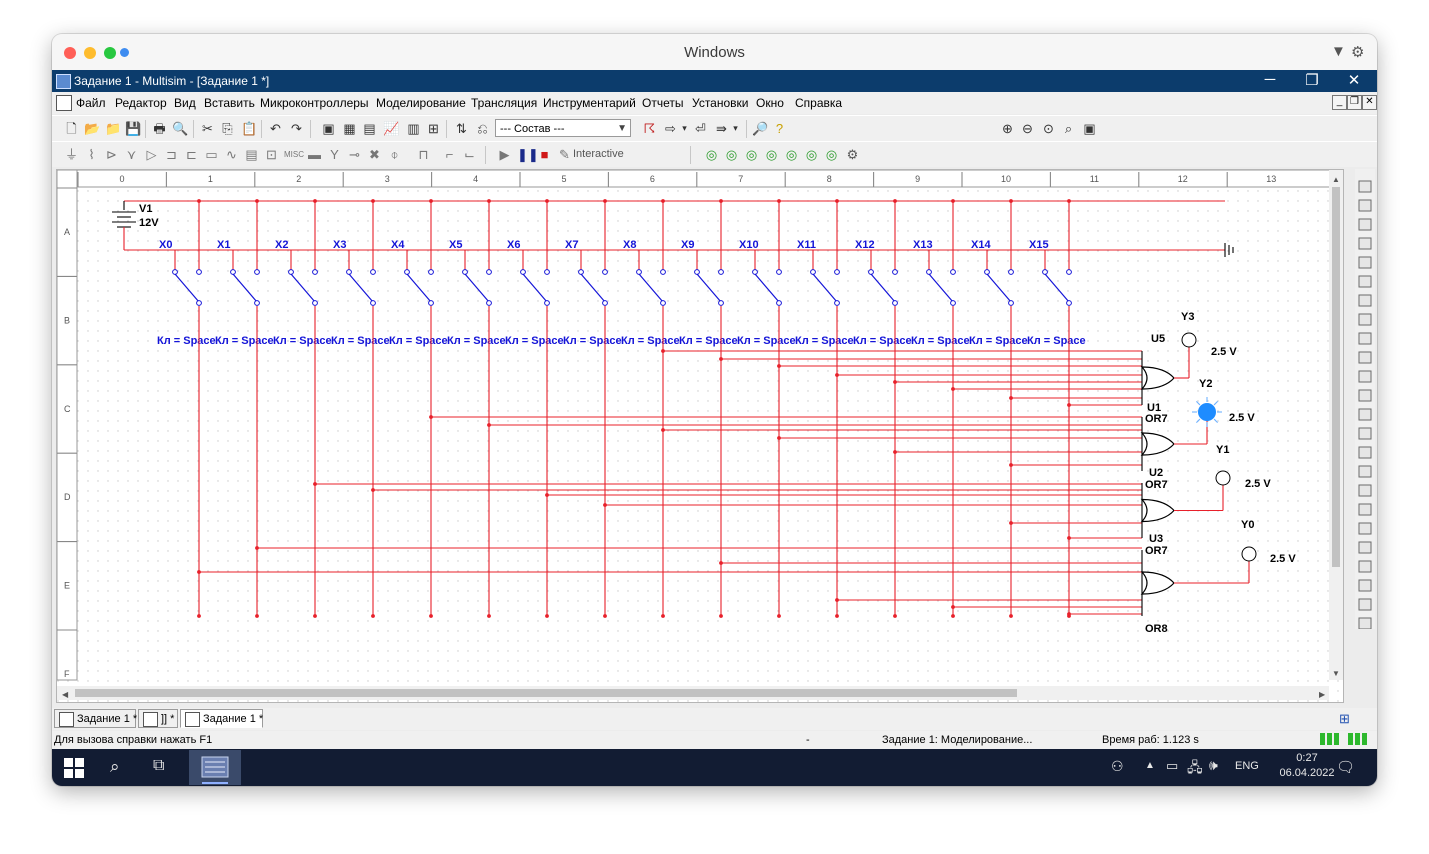 The image size is (1429, 854). Describe the element at coordinates (1089, 128) in the screenshot. I see `zoom-page-icon: ▣` at that location.